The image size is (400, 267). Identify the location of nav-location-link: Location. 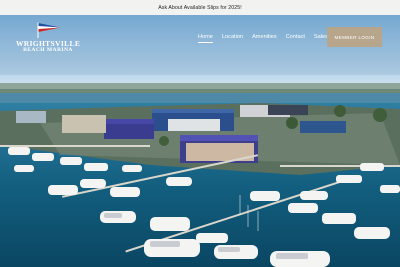
(232, 38).